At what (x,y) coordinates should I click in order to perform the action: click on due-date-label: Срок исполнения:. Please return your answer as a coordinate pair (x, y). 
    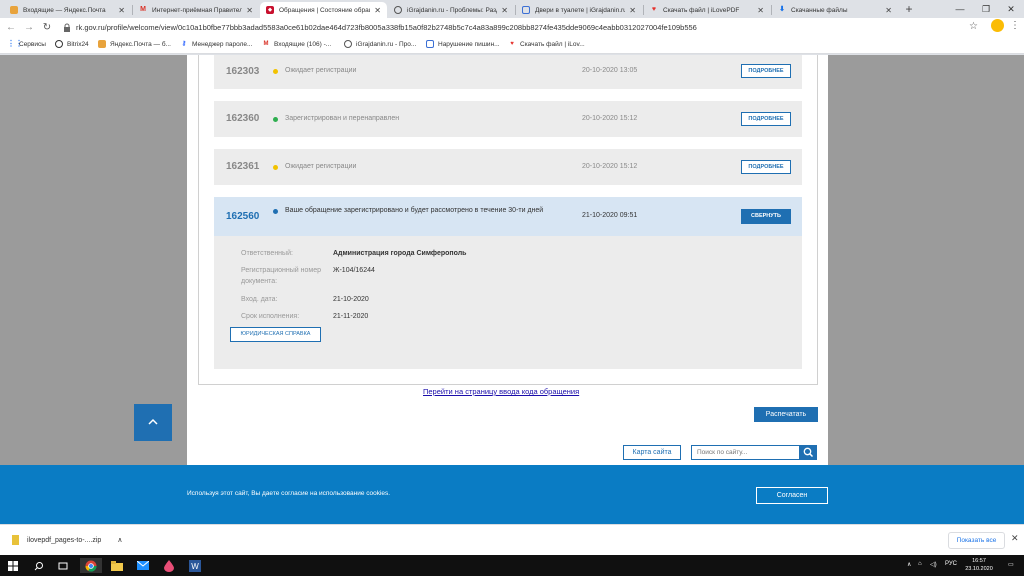
    Looking at the image, I should click on (270, 316).